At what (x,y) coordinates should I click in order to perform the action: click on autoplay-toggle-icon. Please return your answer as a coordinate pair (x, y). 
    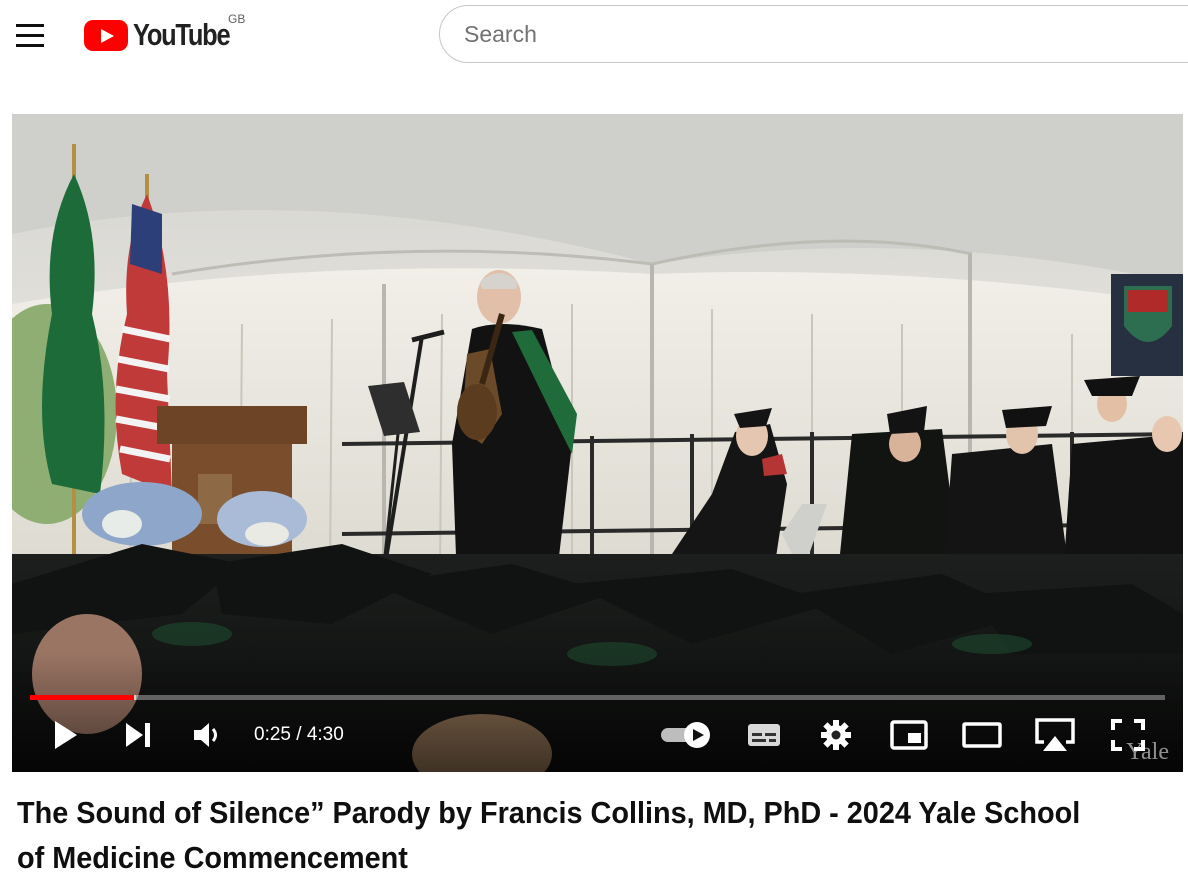
    Looking at the image, I should click on (685, 735).